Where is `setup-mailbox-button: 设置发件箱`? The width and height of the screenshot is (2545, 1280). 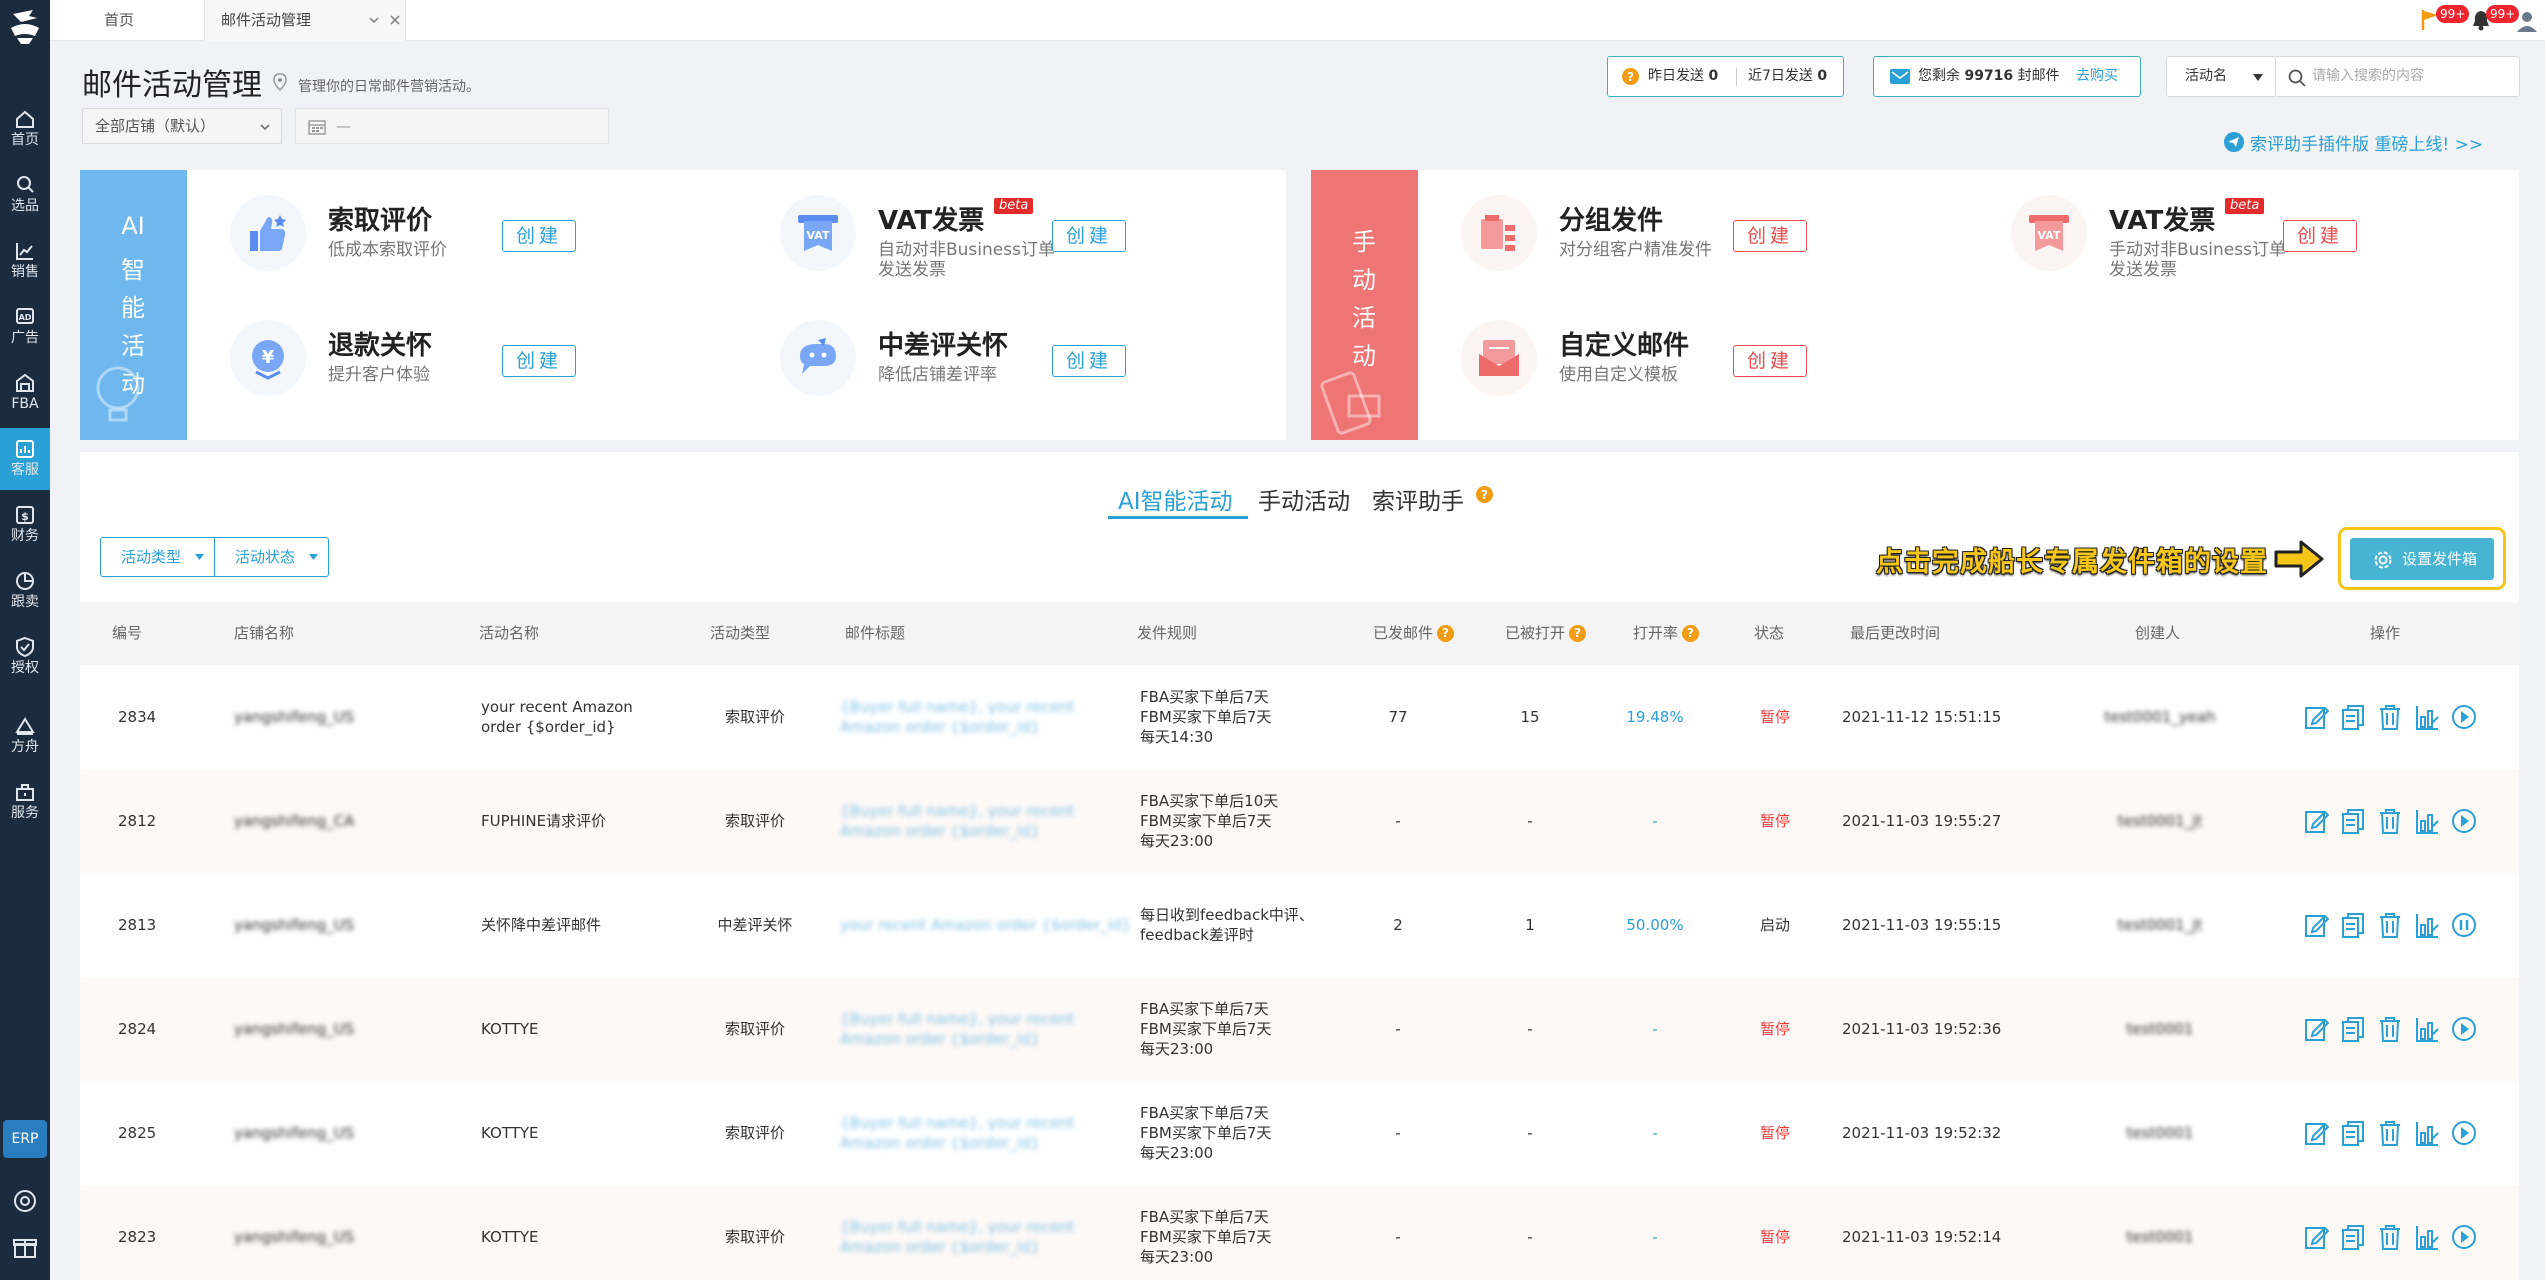 setup-mailbox-button: 设置发件箱 is located at coordinates (2422, 559).